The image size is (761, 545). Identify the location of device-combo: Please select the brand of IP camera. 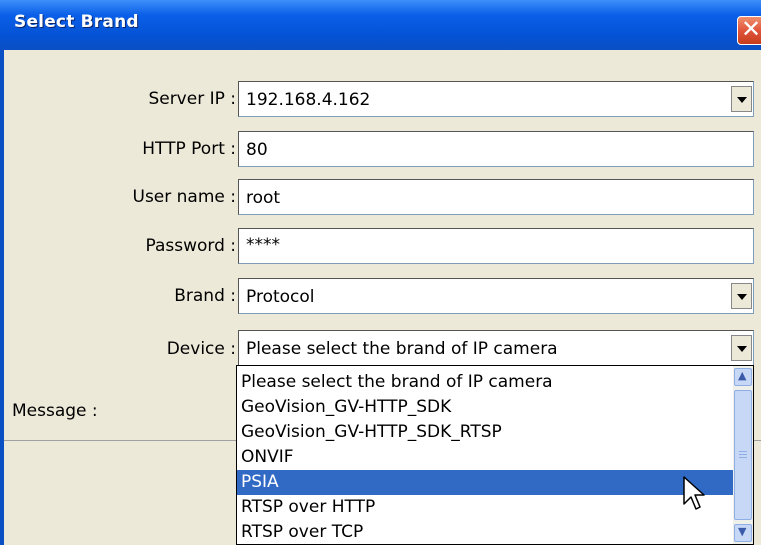
(496, 348).